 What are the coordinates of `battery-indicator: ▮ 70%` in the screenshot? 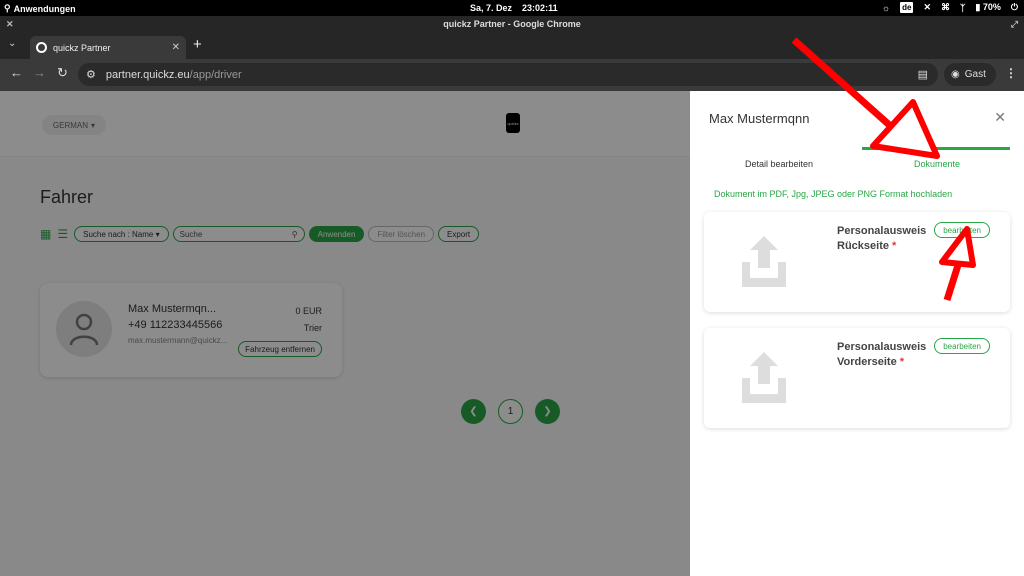 It's located at (987, 7).